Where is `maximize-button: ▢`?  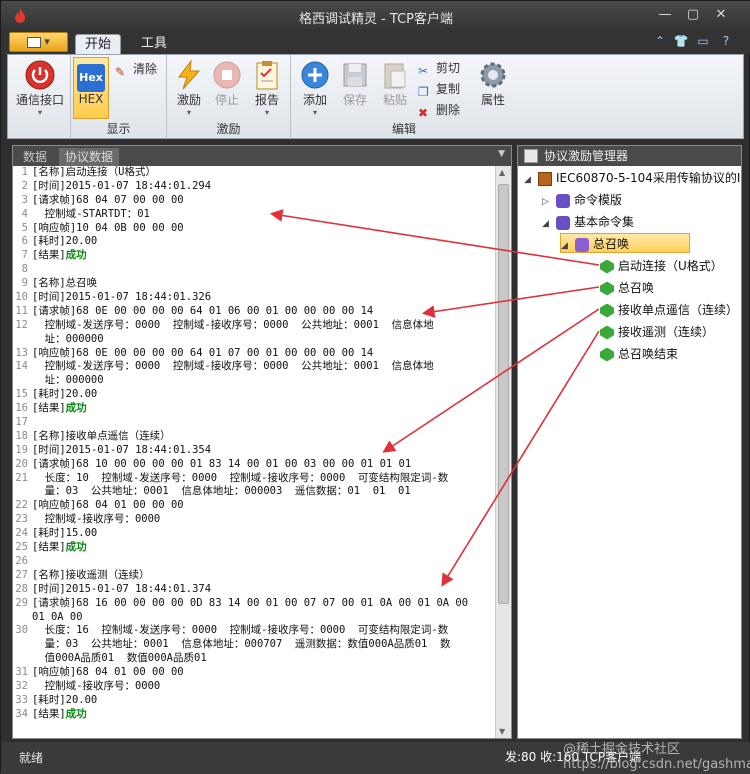 maximize-button: ▢ is located at coordinates (693, 15).